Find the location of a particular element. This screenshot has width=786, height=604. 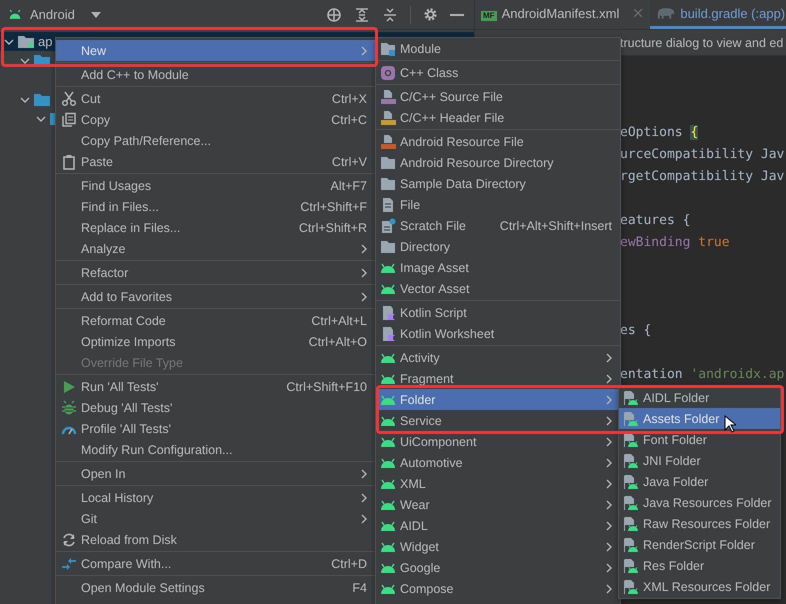

editor-tab: build.gradle (:app) is located at coordinates (718, 14).